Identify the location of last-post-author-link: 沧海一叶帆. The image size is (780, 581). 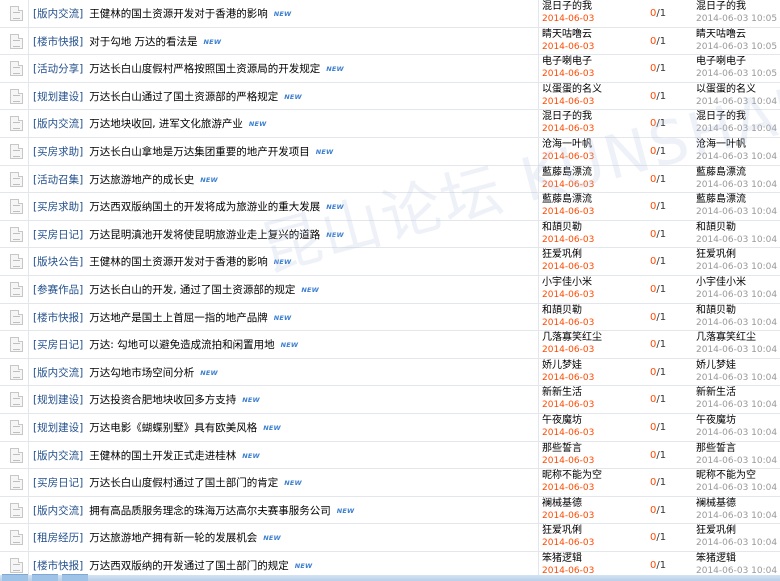
(736, 145).